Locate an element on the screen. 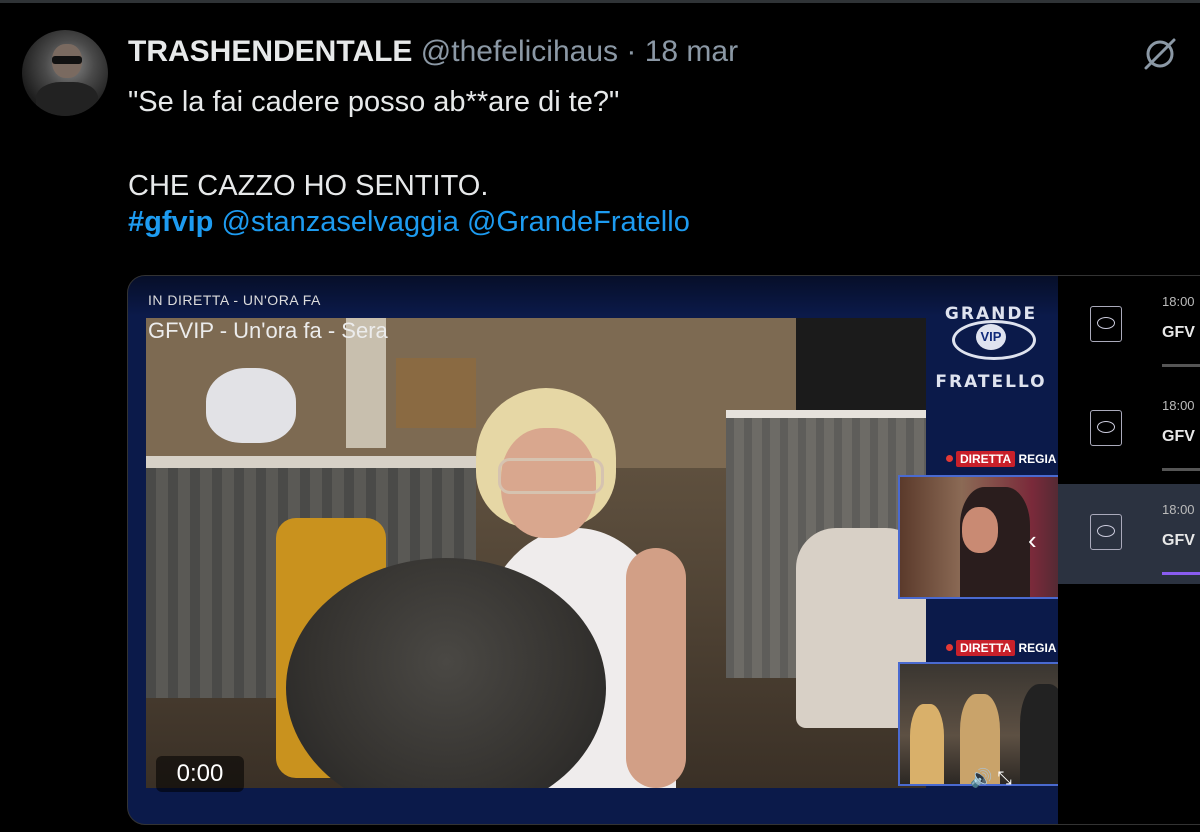  show-logo: GRANDE VIP FRATELLO is located at coordinates (991, 341).